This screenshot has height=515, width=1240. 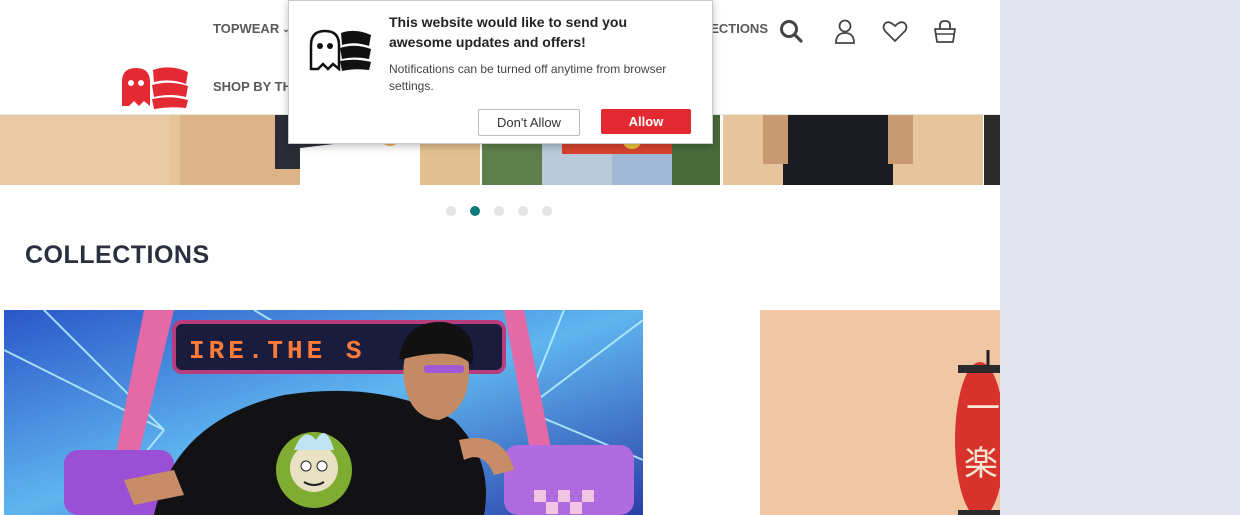 What do you see at coordinates (983, 409) in the screenshot?
I see `svg-text: 一` at bounding box center [983, 409].